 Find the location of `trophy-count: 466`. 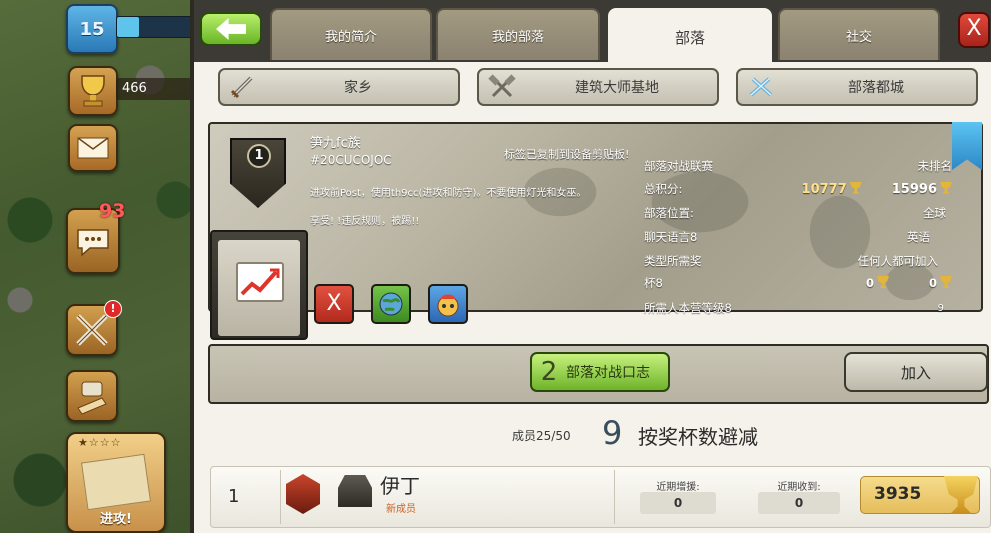

trophy-count: 466 is located at coordinates (154, 89).